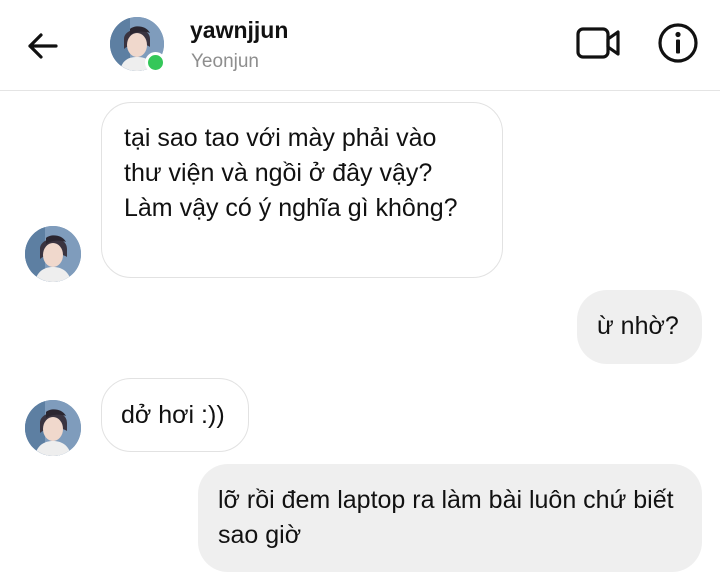 The image size is (720, 578). What do you see at coordinates (175, 415) in the screenshot?
I see `message-bubble-incoming: dở hơi :))` at bounding box center [175, 415].